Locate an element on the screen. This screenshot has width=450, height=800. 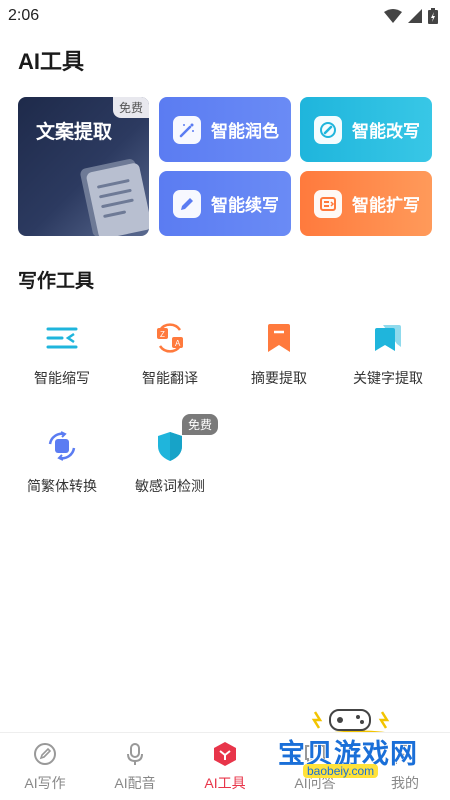
wifi-icon is located at coordinates (393, 16).